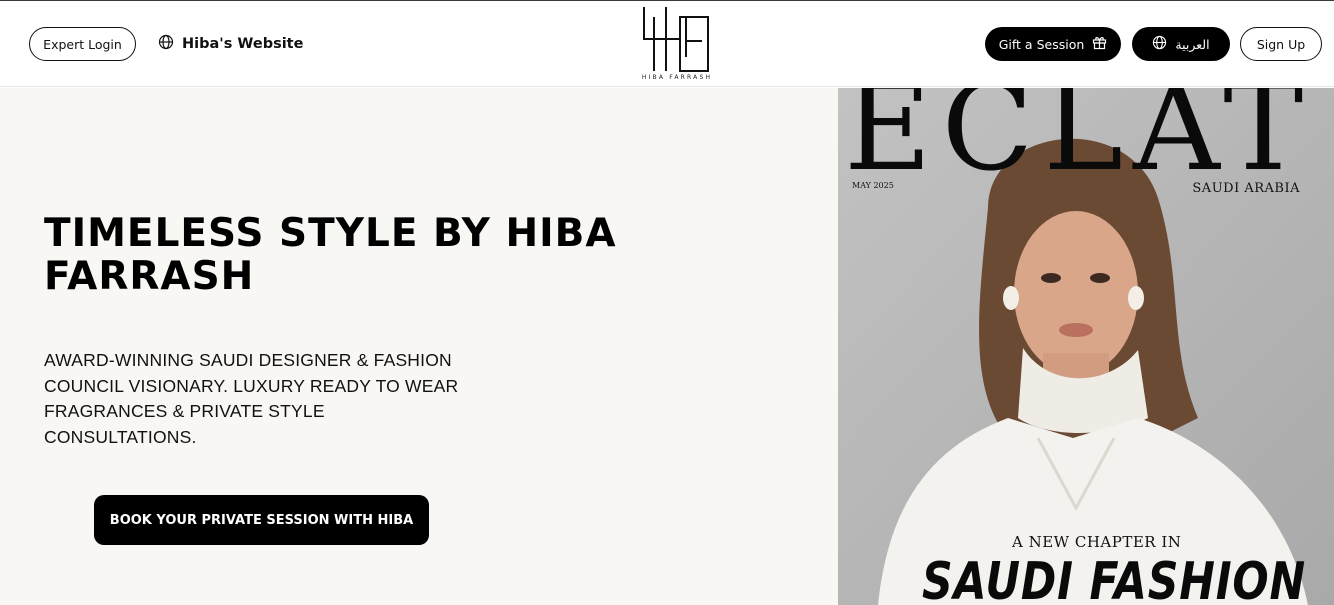  What do you see at coordinates (1097, 542) in the screenshot?
I see `cover-tagline: A NEW CHAPTER IN` at bounding box center [1097, 542].